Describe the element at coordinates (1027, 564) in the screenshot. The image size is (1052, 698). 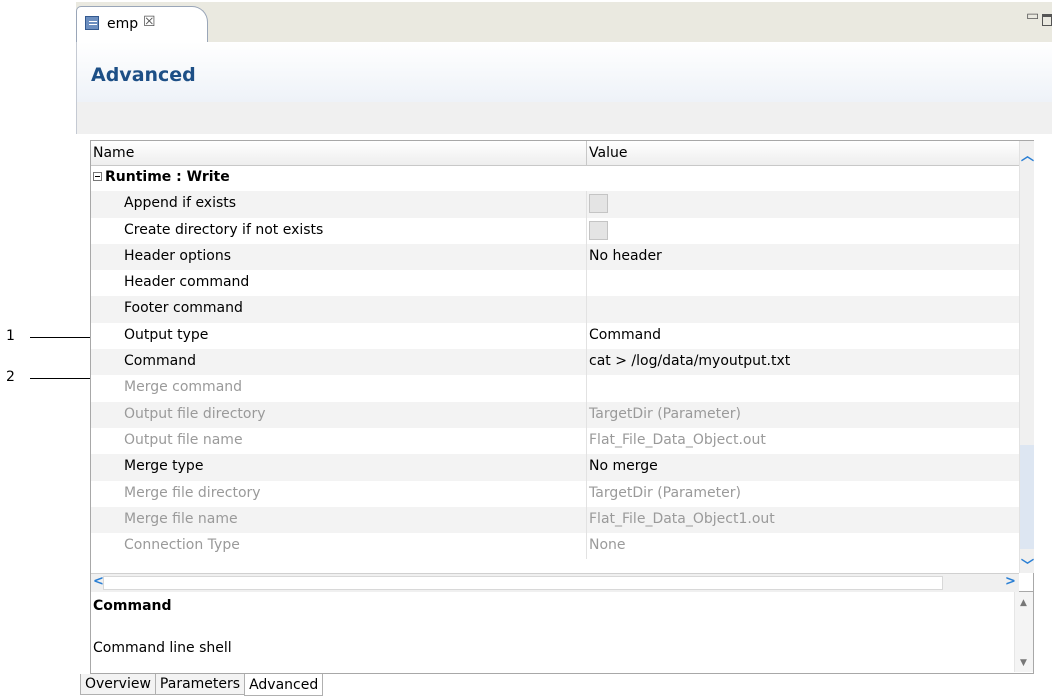
I see `scroll-down-icon: ﹀` at that location.